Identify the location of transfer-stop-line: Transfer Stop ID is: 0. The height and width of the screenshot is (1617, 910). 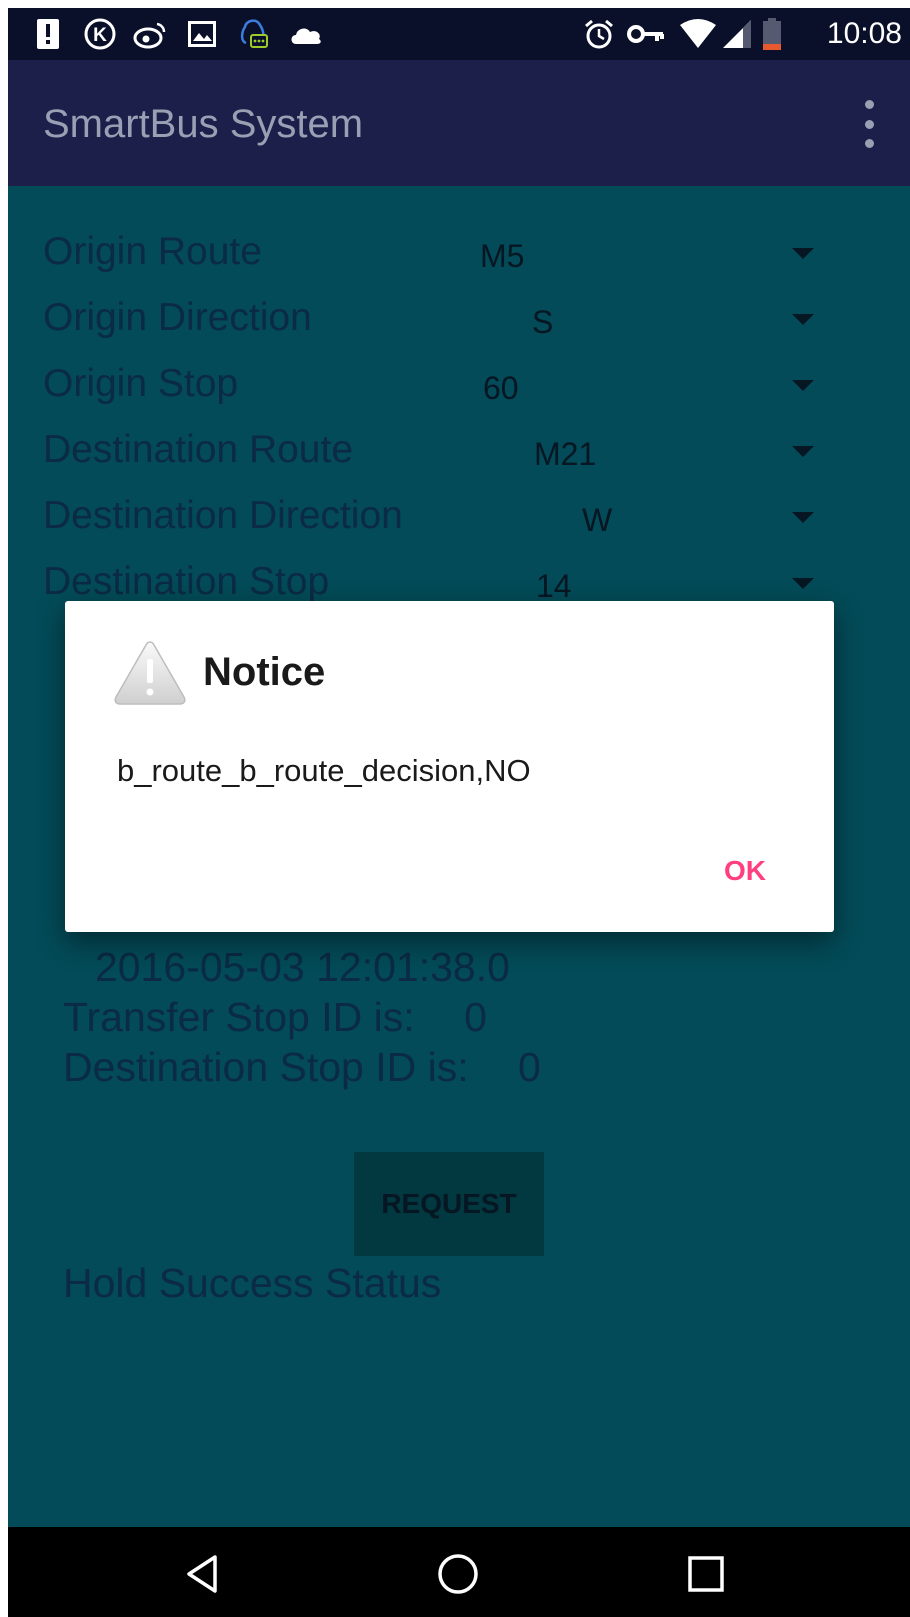
(275, 1017).